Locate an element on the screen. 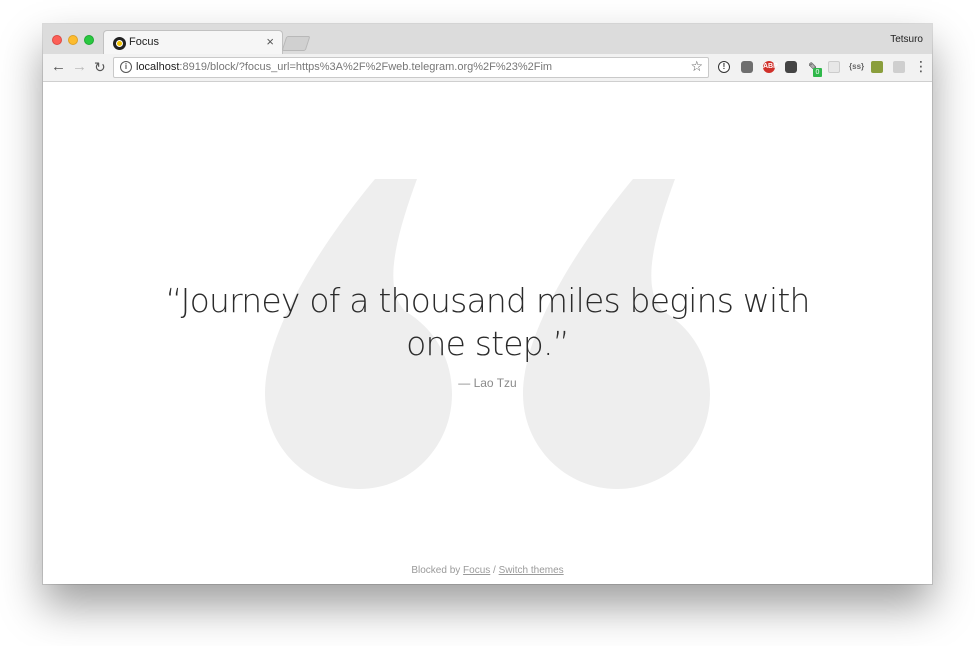 The image size is (975, 646). footer: Blocked by Focus / Switch themes is located at coordinates (487, 570).